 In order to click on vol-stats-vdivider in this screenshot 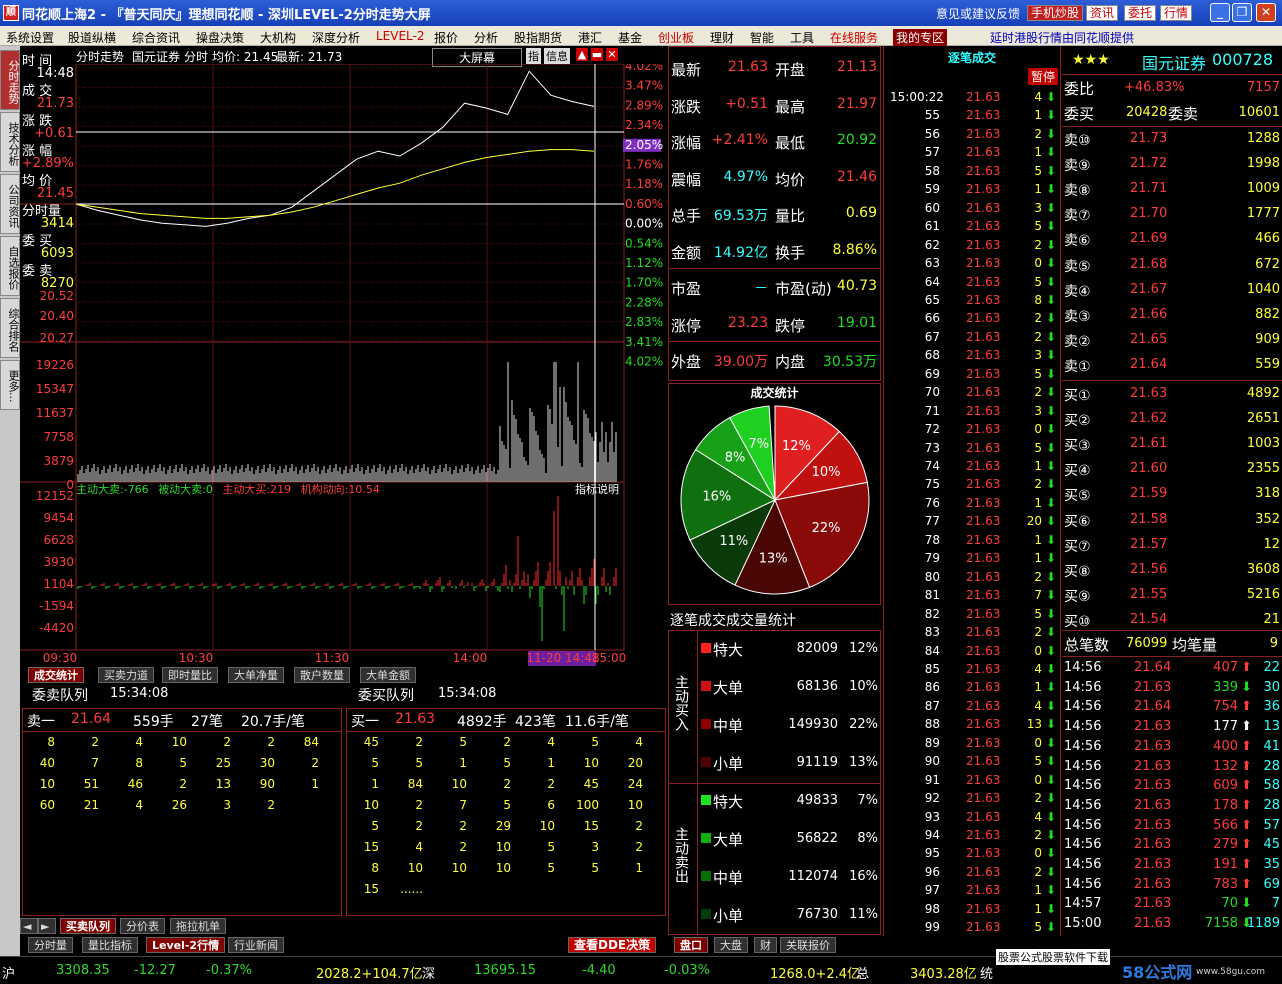, I will do `click(697, 782)`.